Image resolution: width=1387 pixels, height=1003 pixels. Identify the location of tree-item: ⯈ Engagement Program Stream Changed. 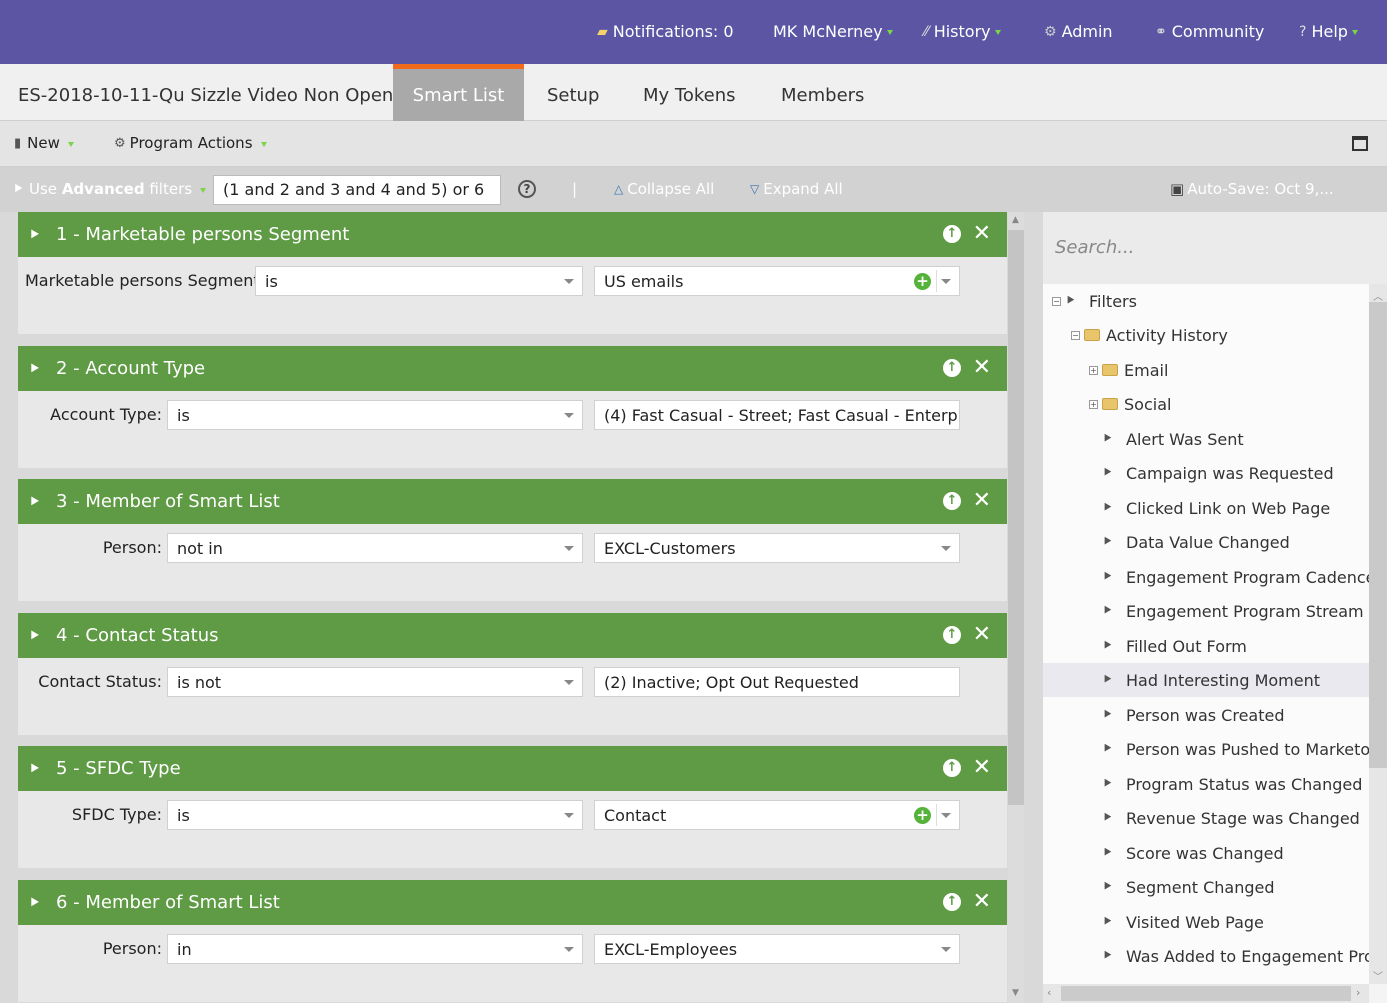
(1235, 611).